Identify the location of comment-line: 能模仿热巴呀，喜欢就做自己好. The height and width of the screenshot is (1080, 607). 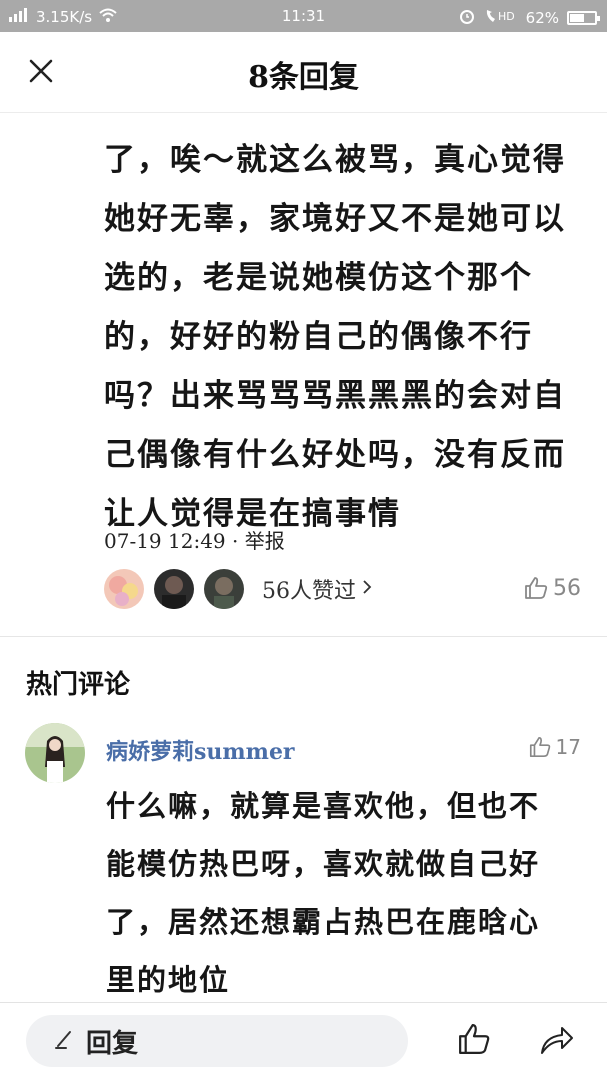
(323, 864).